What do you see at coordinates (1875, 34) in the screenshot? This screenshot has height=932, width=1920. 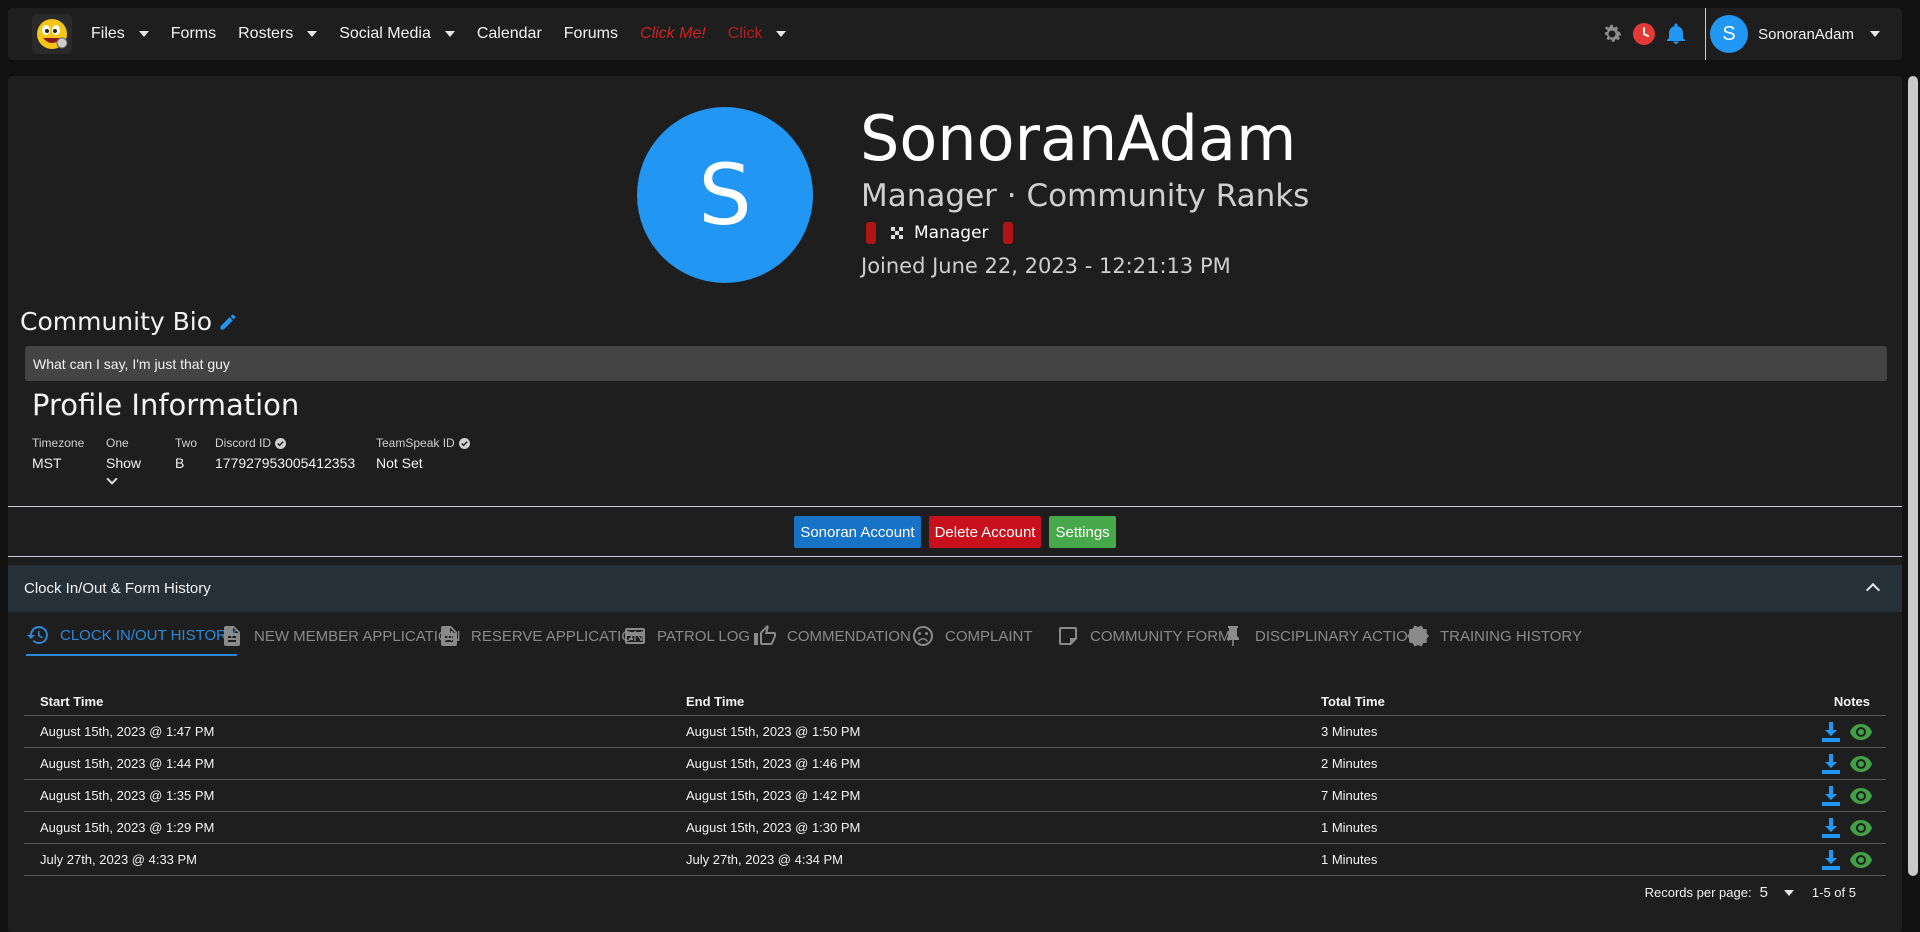 I see `user-menu-caret-icon` at bounding box center [1875, 34].